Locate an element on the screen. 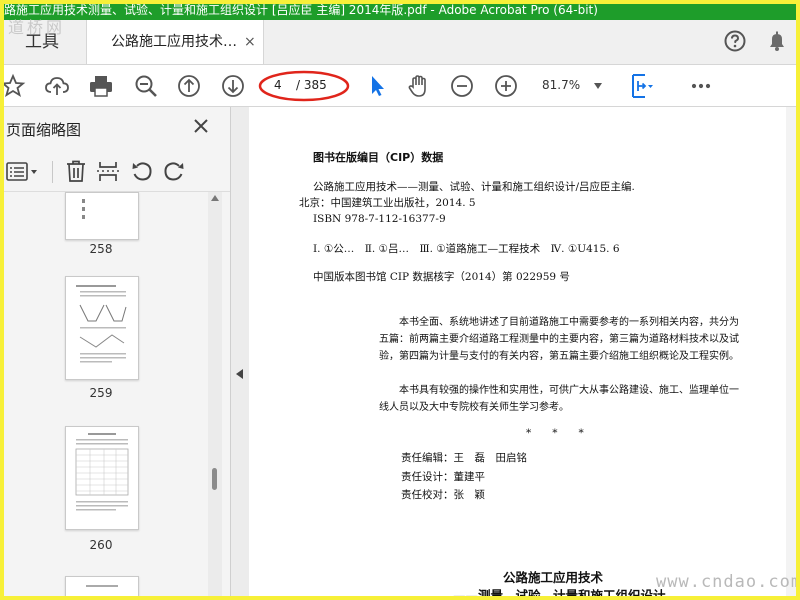 The image size is (800, 600). zoom-level: 81.7% is located at coordinates (561, 85).